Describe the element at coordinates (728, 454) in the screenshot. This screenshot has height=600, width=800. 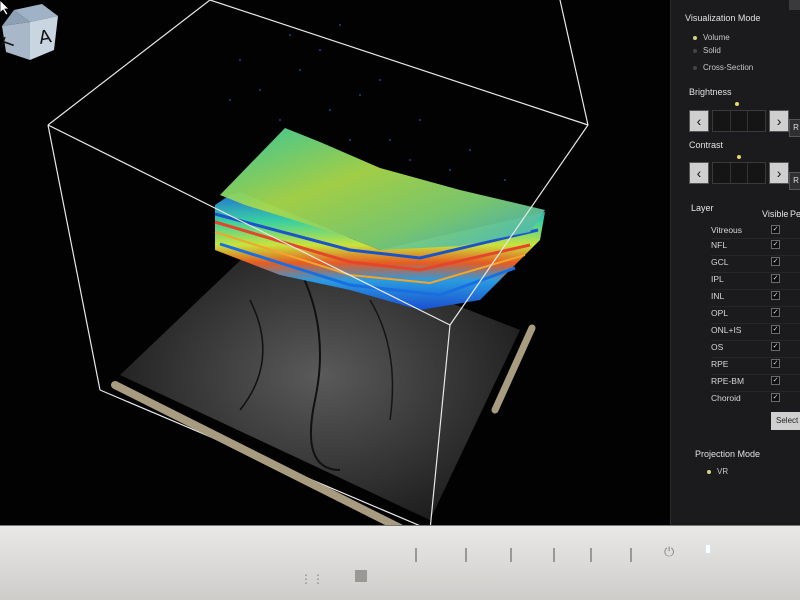
I see `projection-mode-title: Projection Mode` at that location.